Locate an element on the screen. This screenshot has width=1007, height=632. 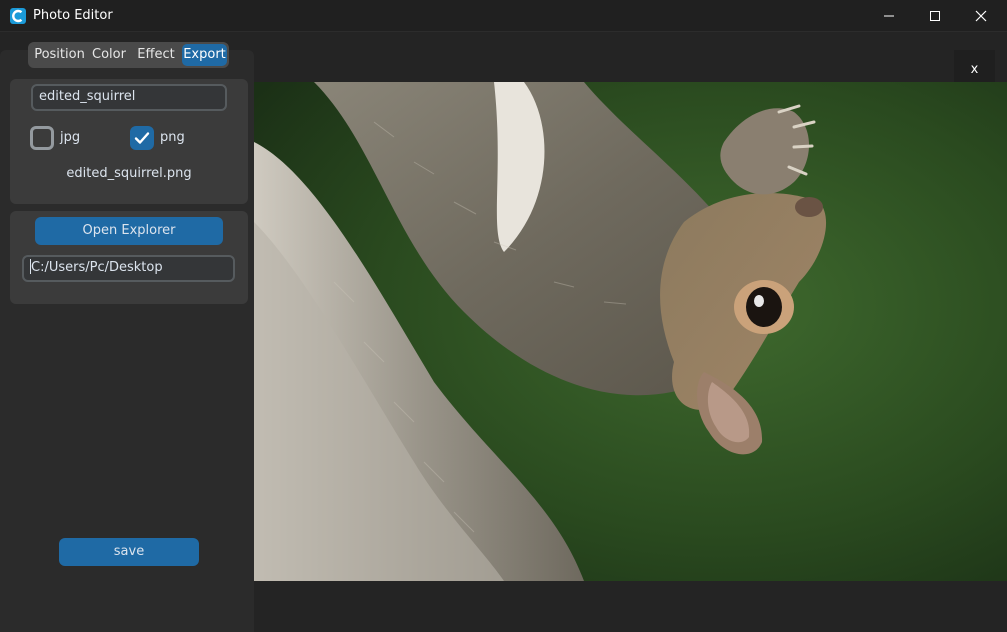
open-explorer-button: Open Explorer is located at coordinates (129, 231).